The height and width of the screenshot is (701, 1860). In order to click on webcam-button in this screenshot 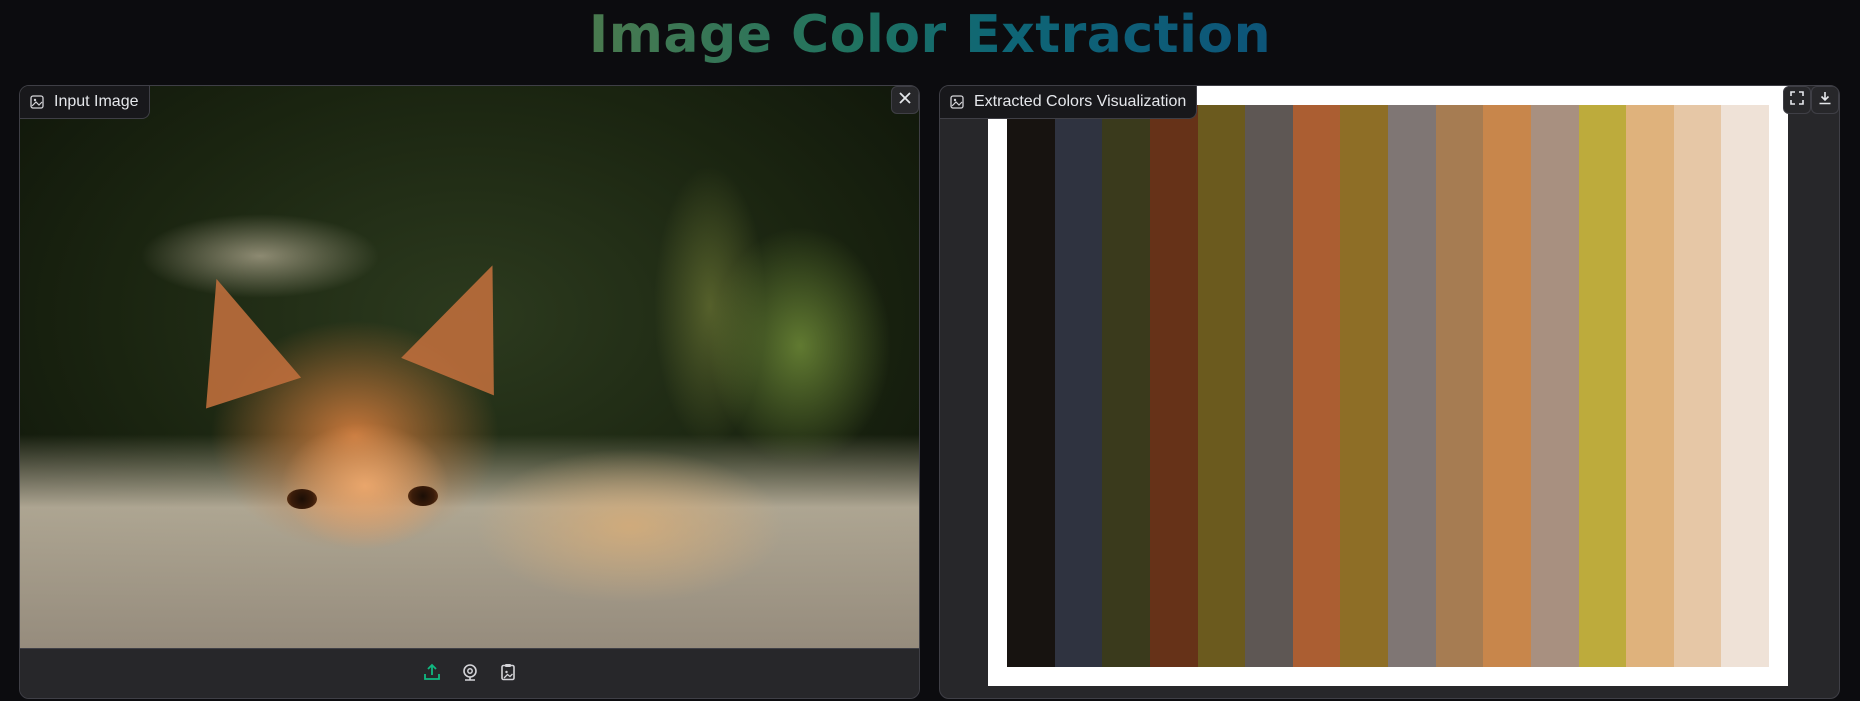, I will do `click(470, 674)`.